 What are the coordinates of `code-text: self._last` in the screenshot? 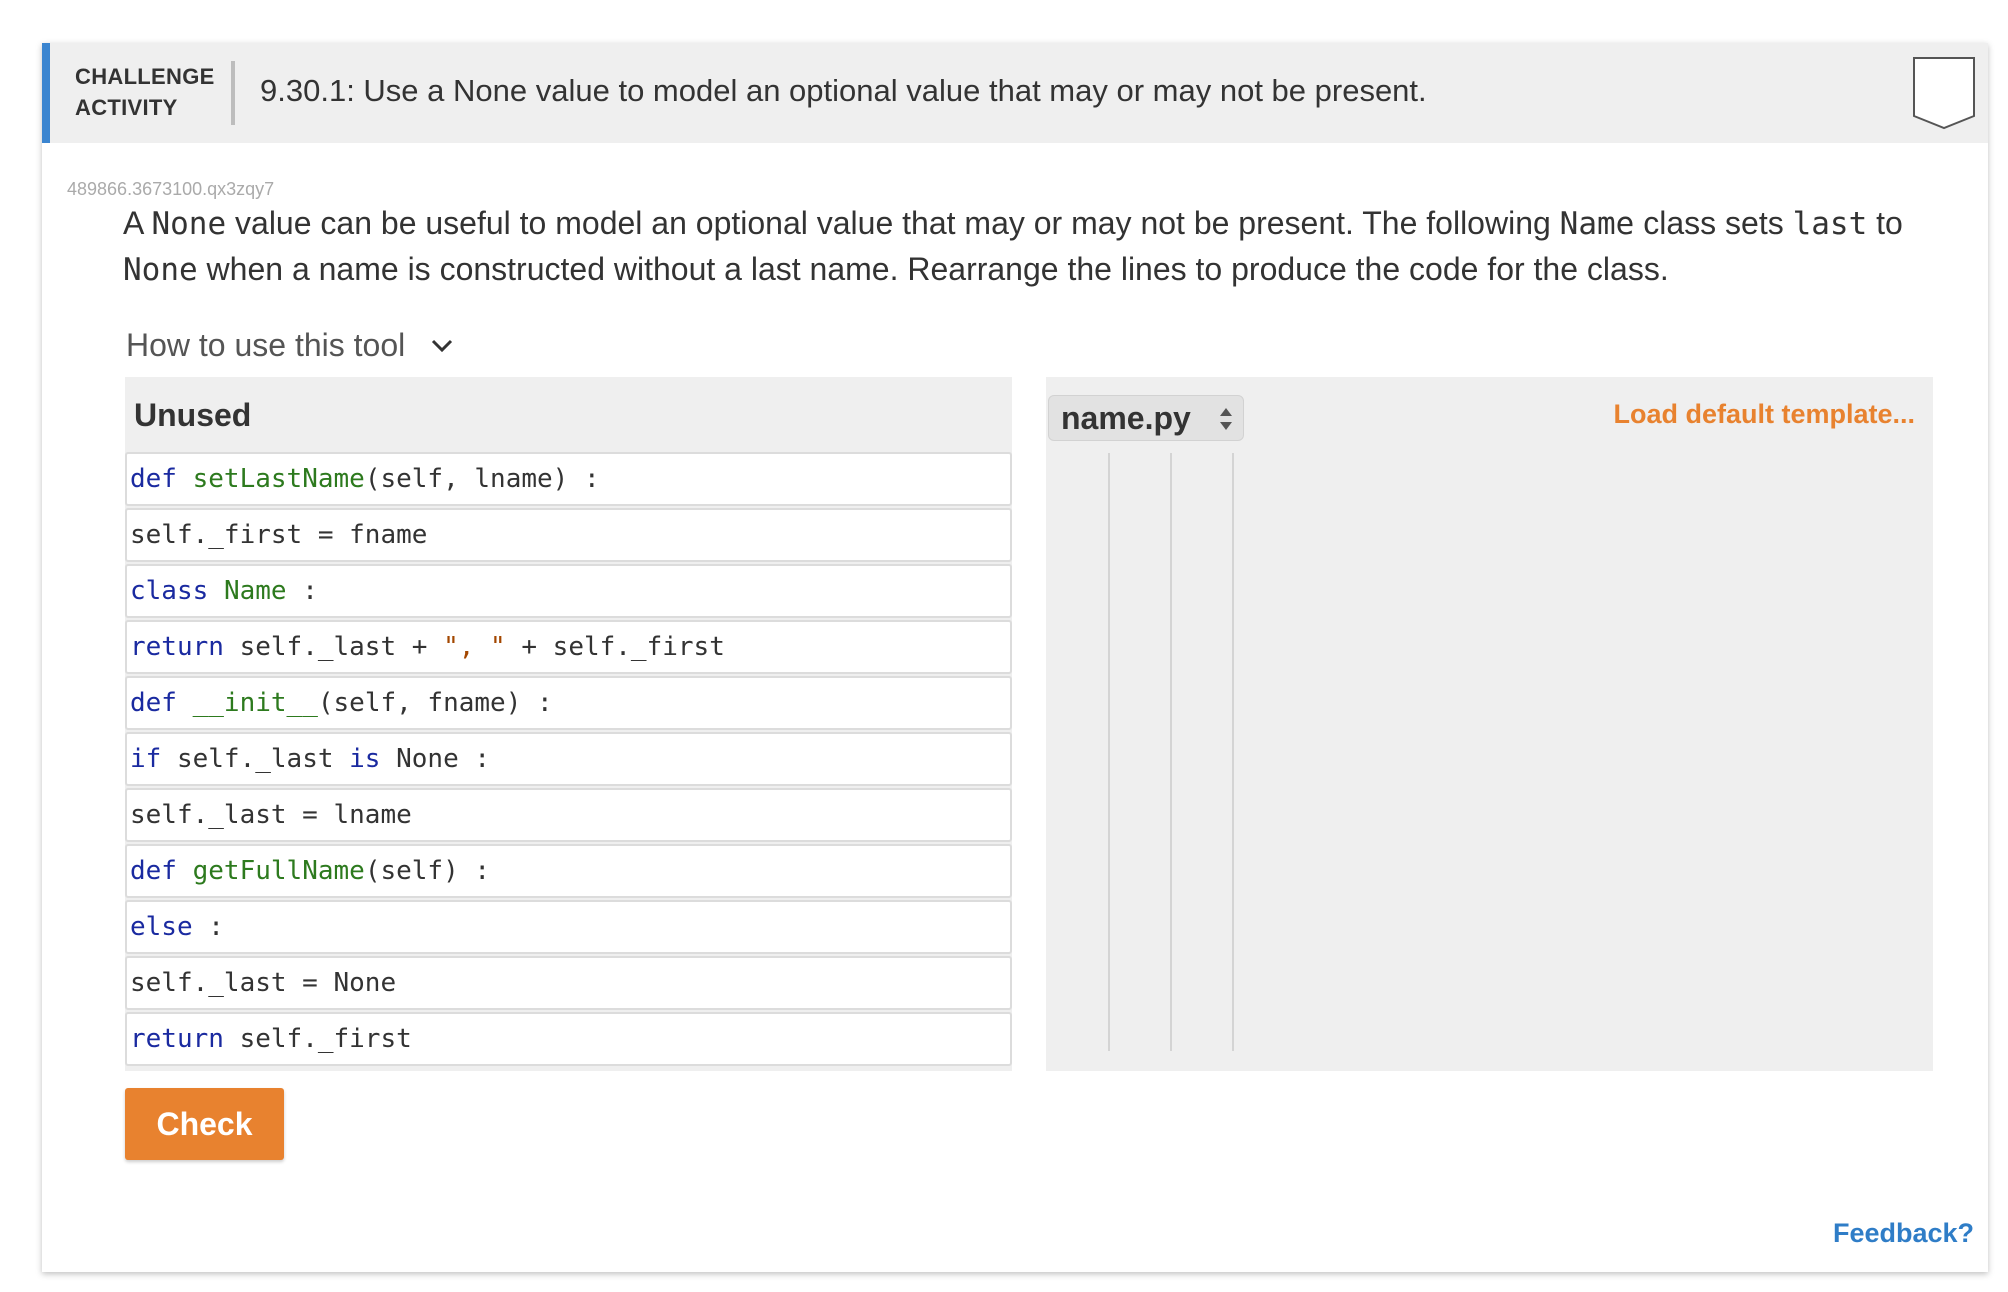 It's located at (255, 759).